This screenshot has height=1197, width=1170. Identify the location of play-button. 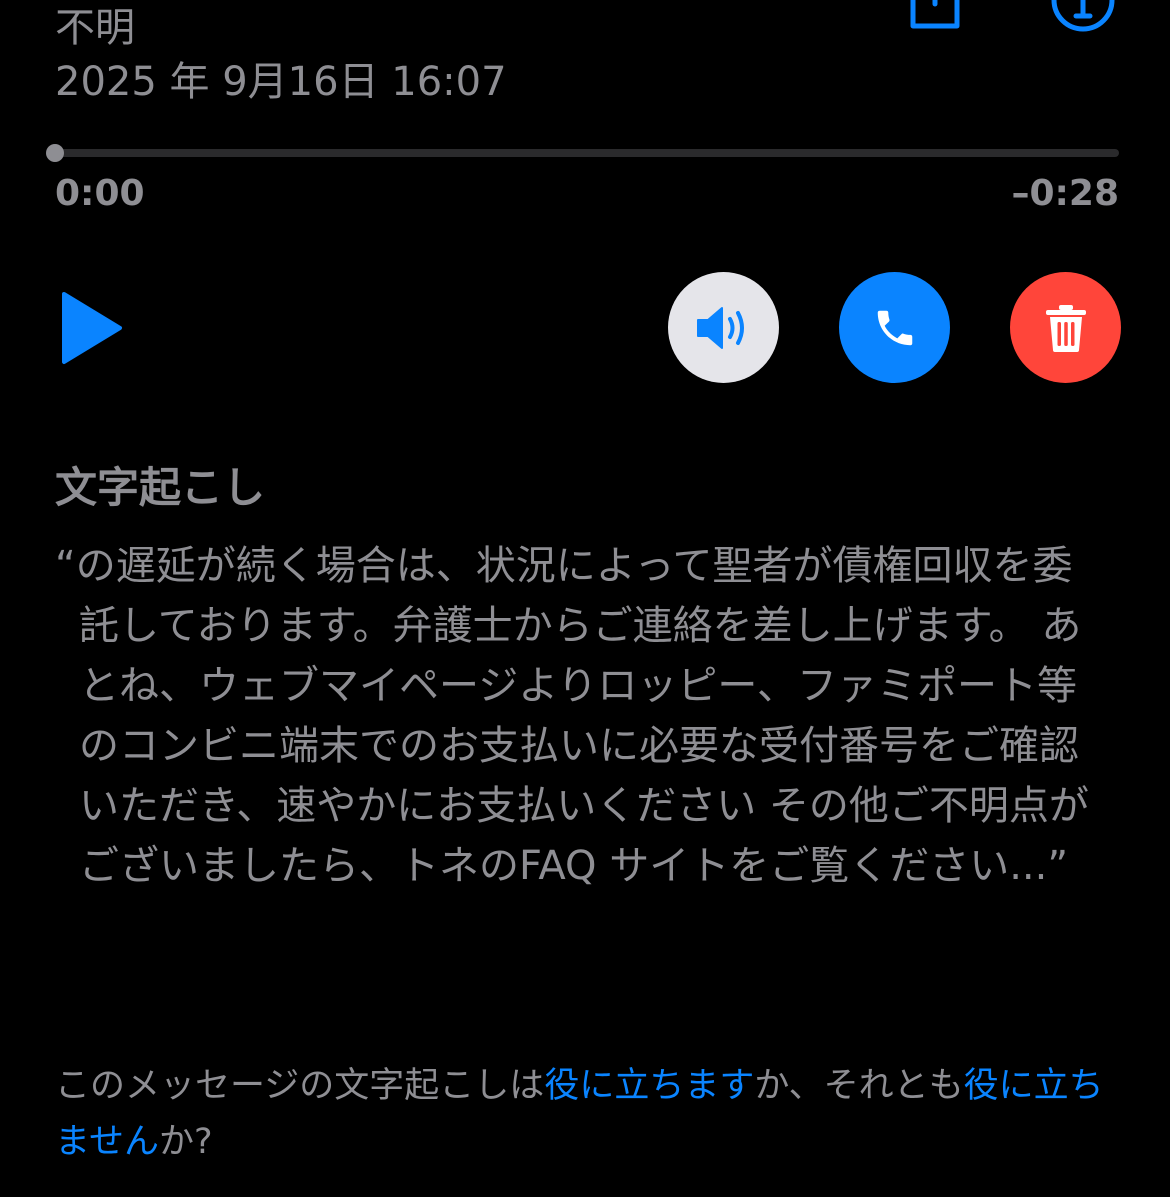
(92, 328).